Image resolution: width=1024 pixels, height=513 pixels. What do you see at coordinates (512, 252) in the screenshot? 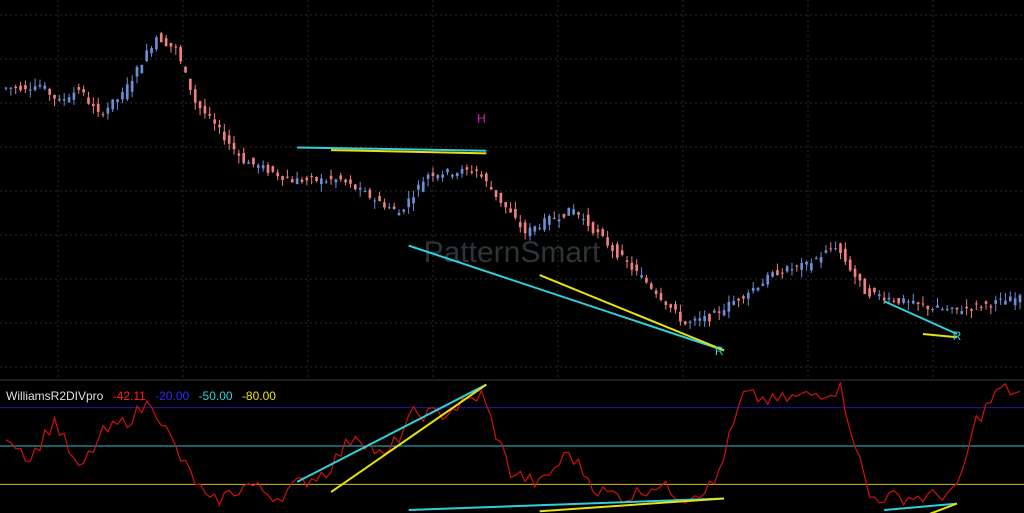
I see `watermark-text: PatternSmart` at bounding box center [512, 252].